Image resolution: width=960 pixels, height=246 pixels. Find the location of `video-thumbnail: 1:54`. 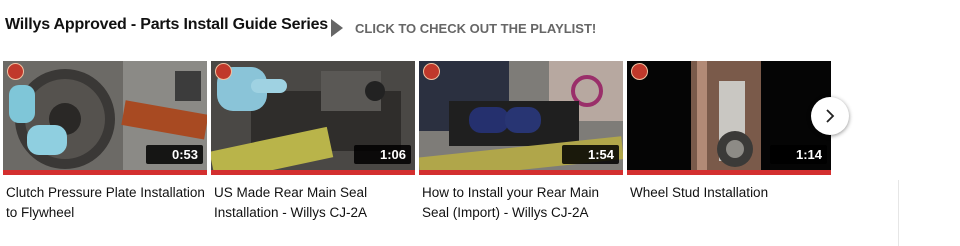

video-thumbnail: 1:54 is located at coordinates (521, 115).